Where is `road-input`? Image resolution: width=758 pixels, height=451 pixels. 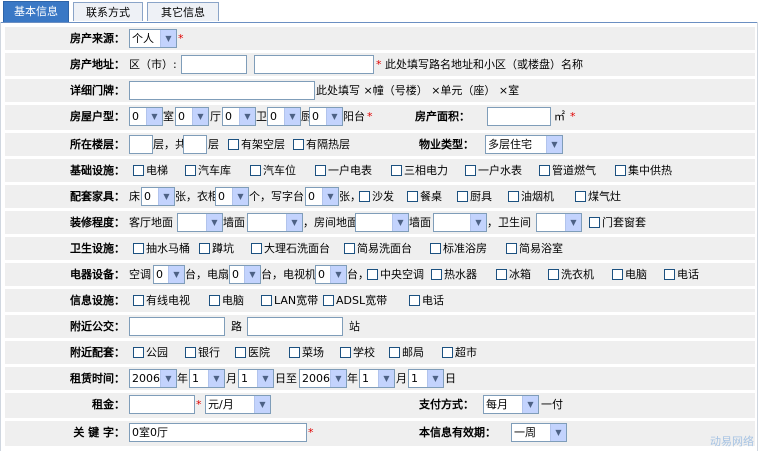
road-input is located at coordinates (177, 326).